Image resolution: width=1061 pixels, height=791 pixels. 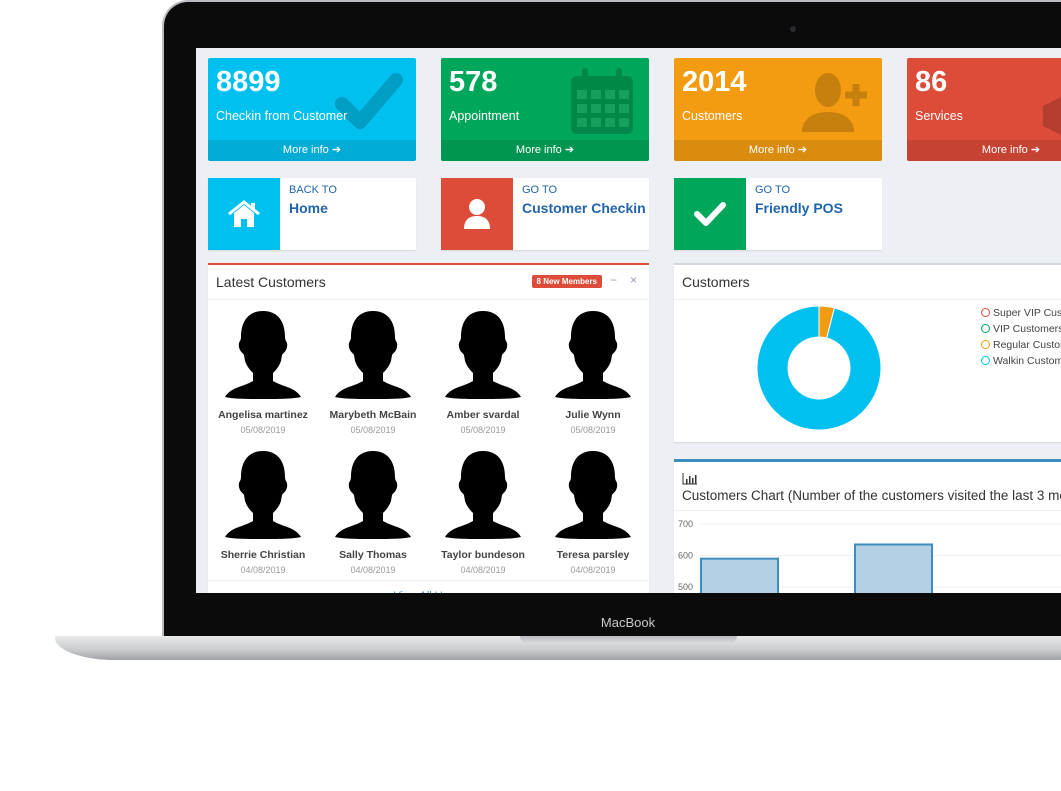 What do you see at coordinates (566, 281) in the screenshot?
I see `new-members-badge: 8 New Members` at bounding box center [566, 281].